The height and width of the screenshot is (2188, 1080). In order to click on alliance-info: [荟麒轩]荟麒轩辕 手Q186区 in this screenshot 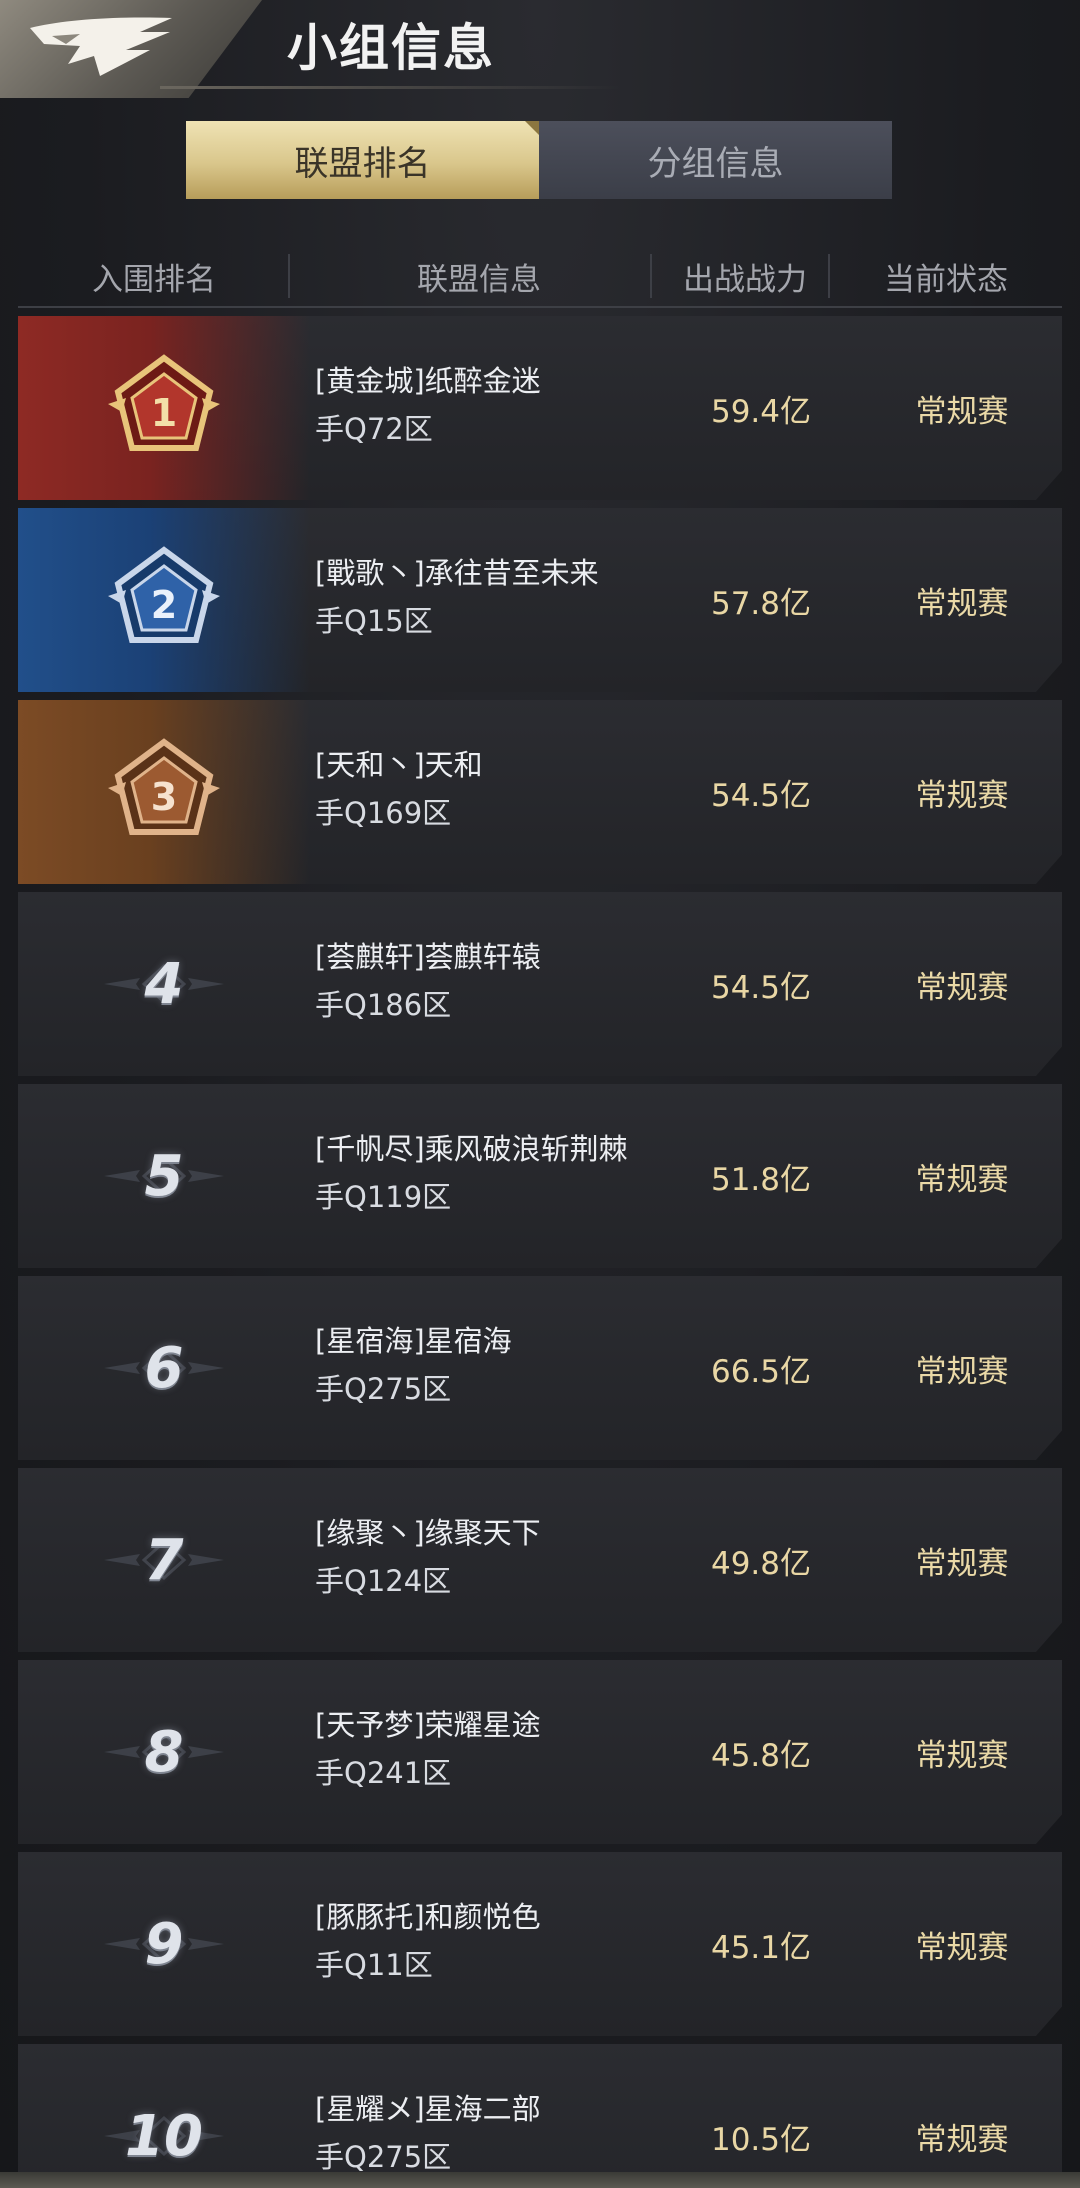, I will do `click(495, 982)`.